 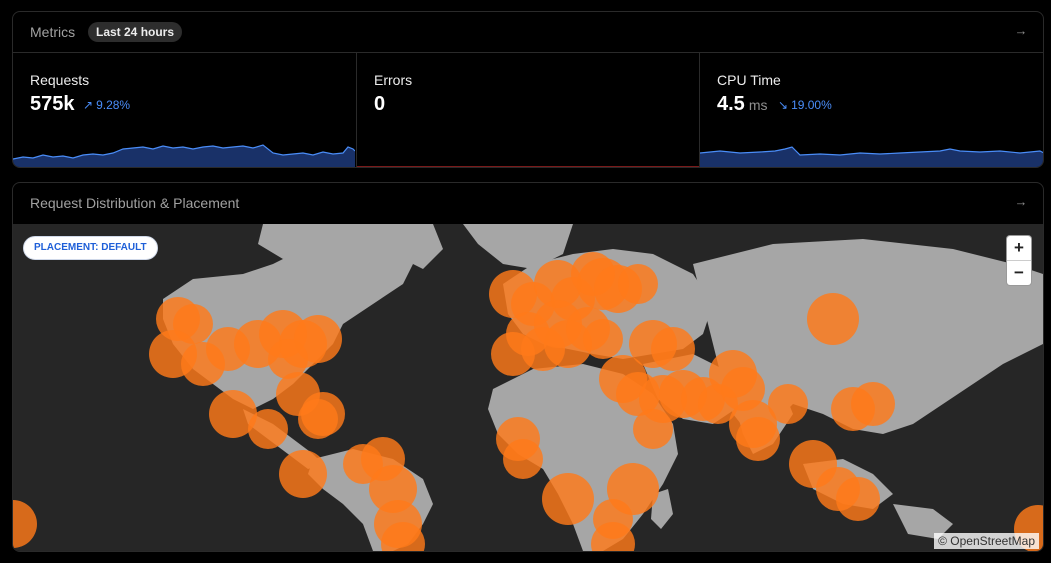 What do you see at coordinates (528, 203) in the screenshot?
I see `distribution-header: Request Distribution & Placement →` at bounding box center [528, 203].